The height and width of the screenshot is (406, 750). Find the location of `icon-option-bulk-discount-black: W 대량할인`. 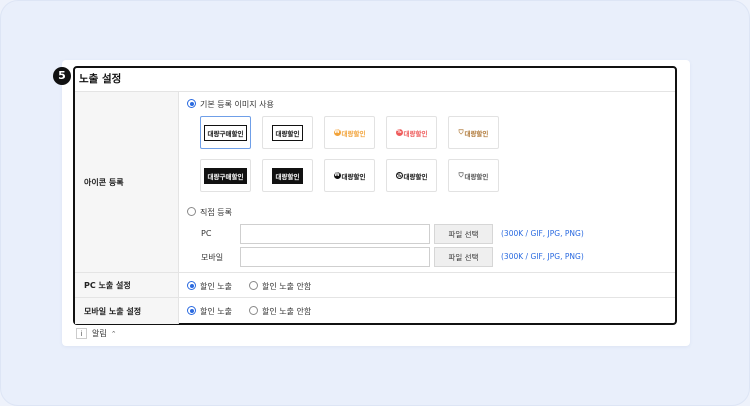

icon-option-bulk-discount-black: W 대량할인 is located at coordinates (349, 175).